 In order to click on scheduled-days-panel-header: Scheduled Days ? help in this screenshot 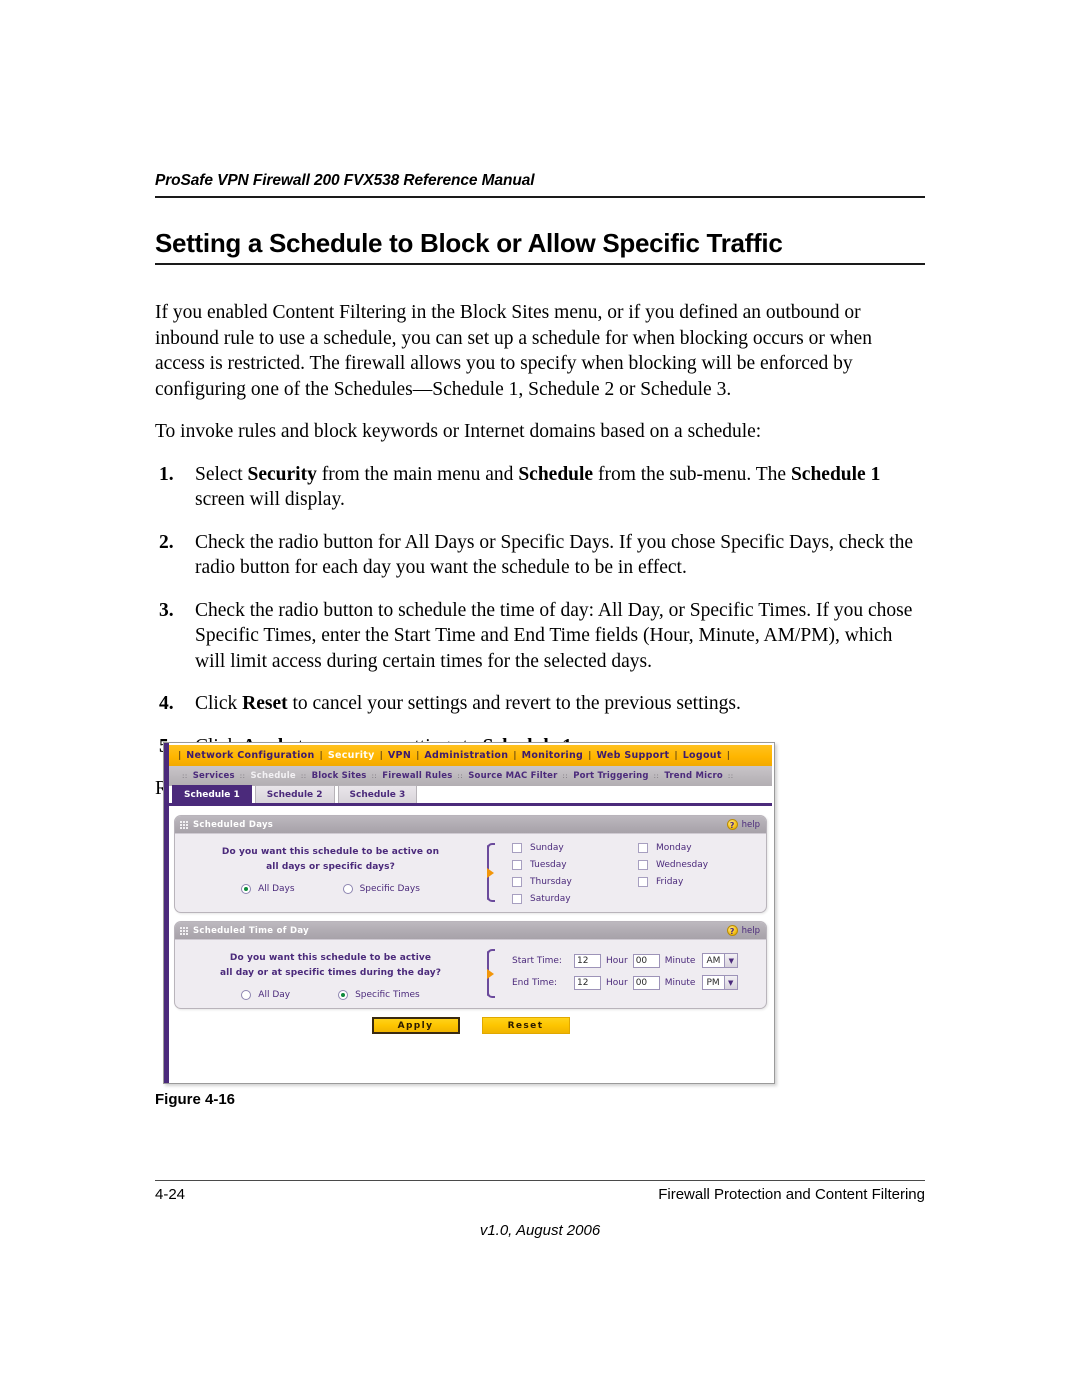, I will do `click(470, 825)`.